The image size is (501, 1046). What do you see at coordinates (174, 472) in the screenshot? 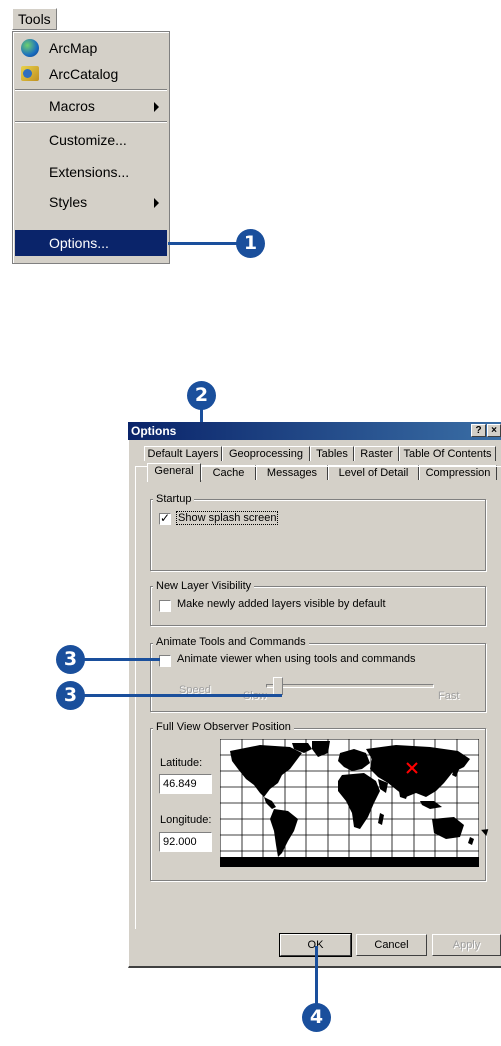
I see `tab-general: General` at bounding box center [174, 472].